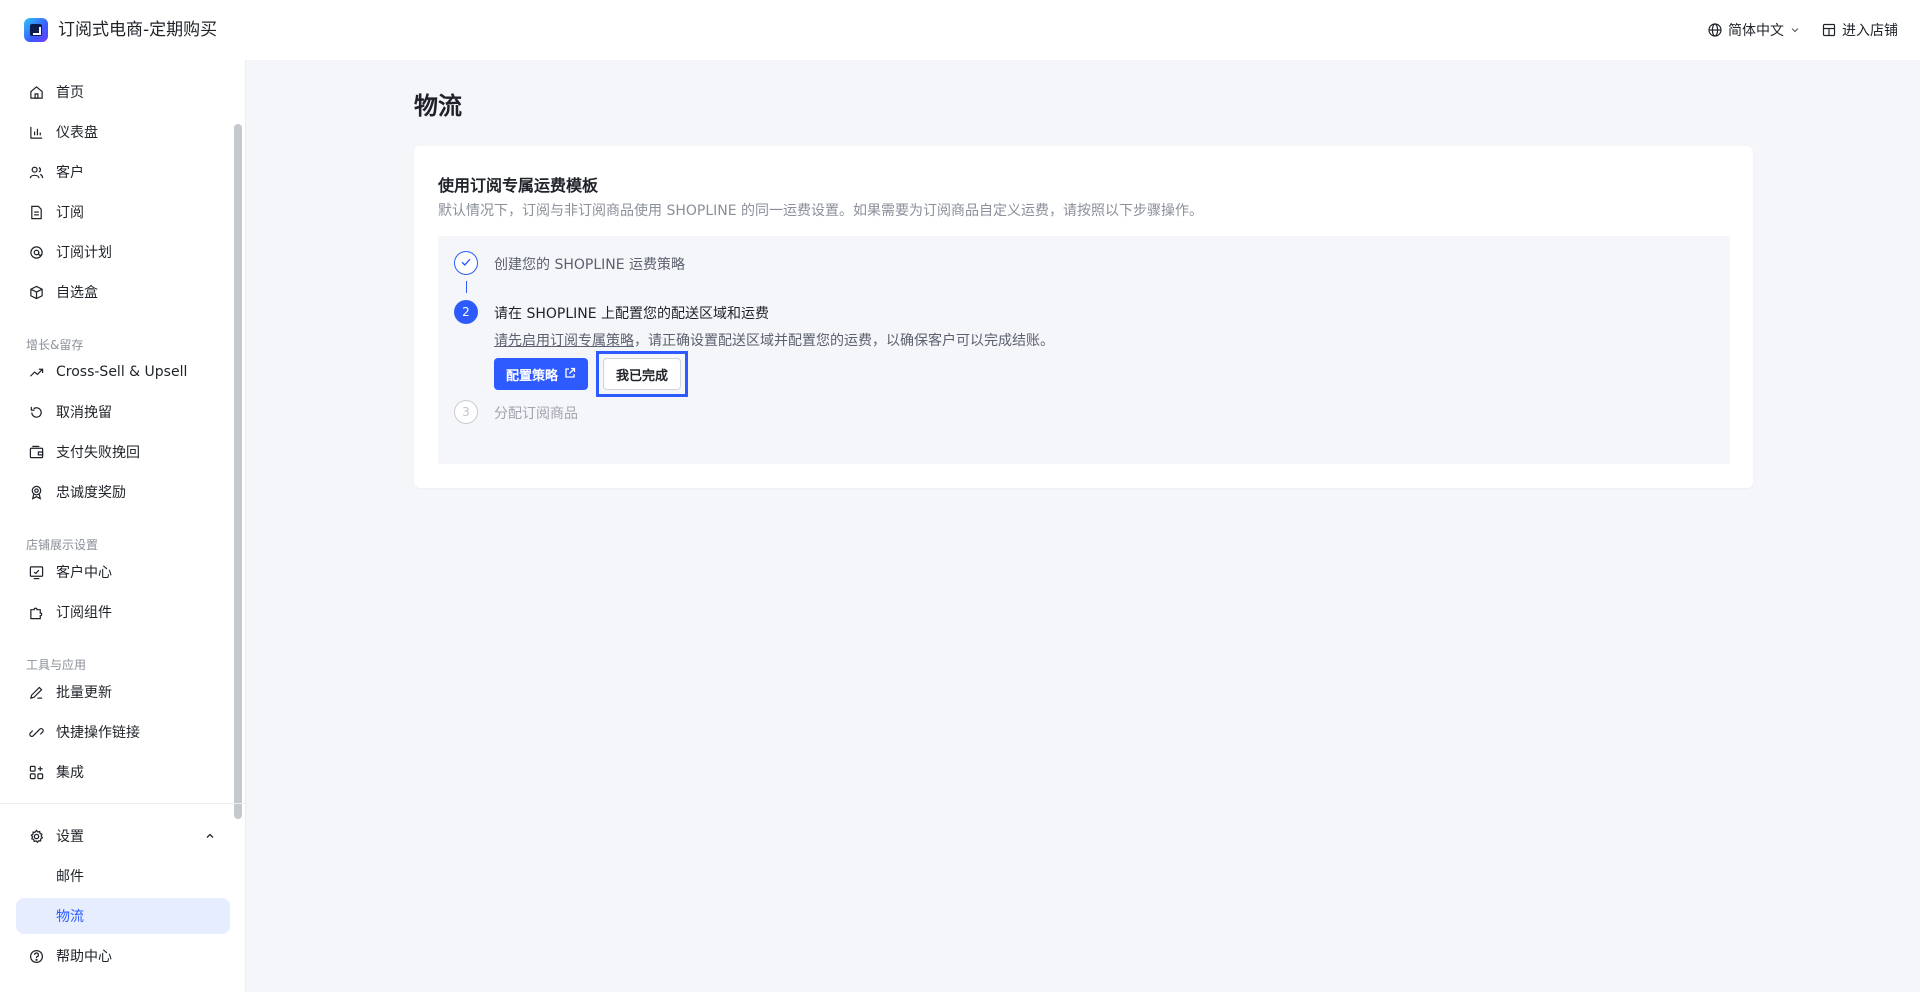 The image size is (1920, 992). I want to click on gear-icon, so click(36, 836).